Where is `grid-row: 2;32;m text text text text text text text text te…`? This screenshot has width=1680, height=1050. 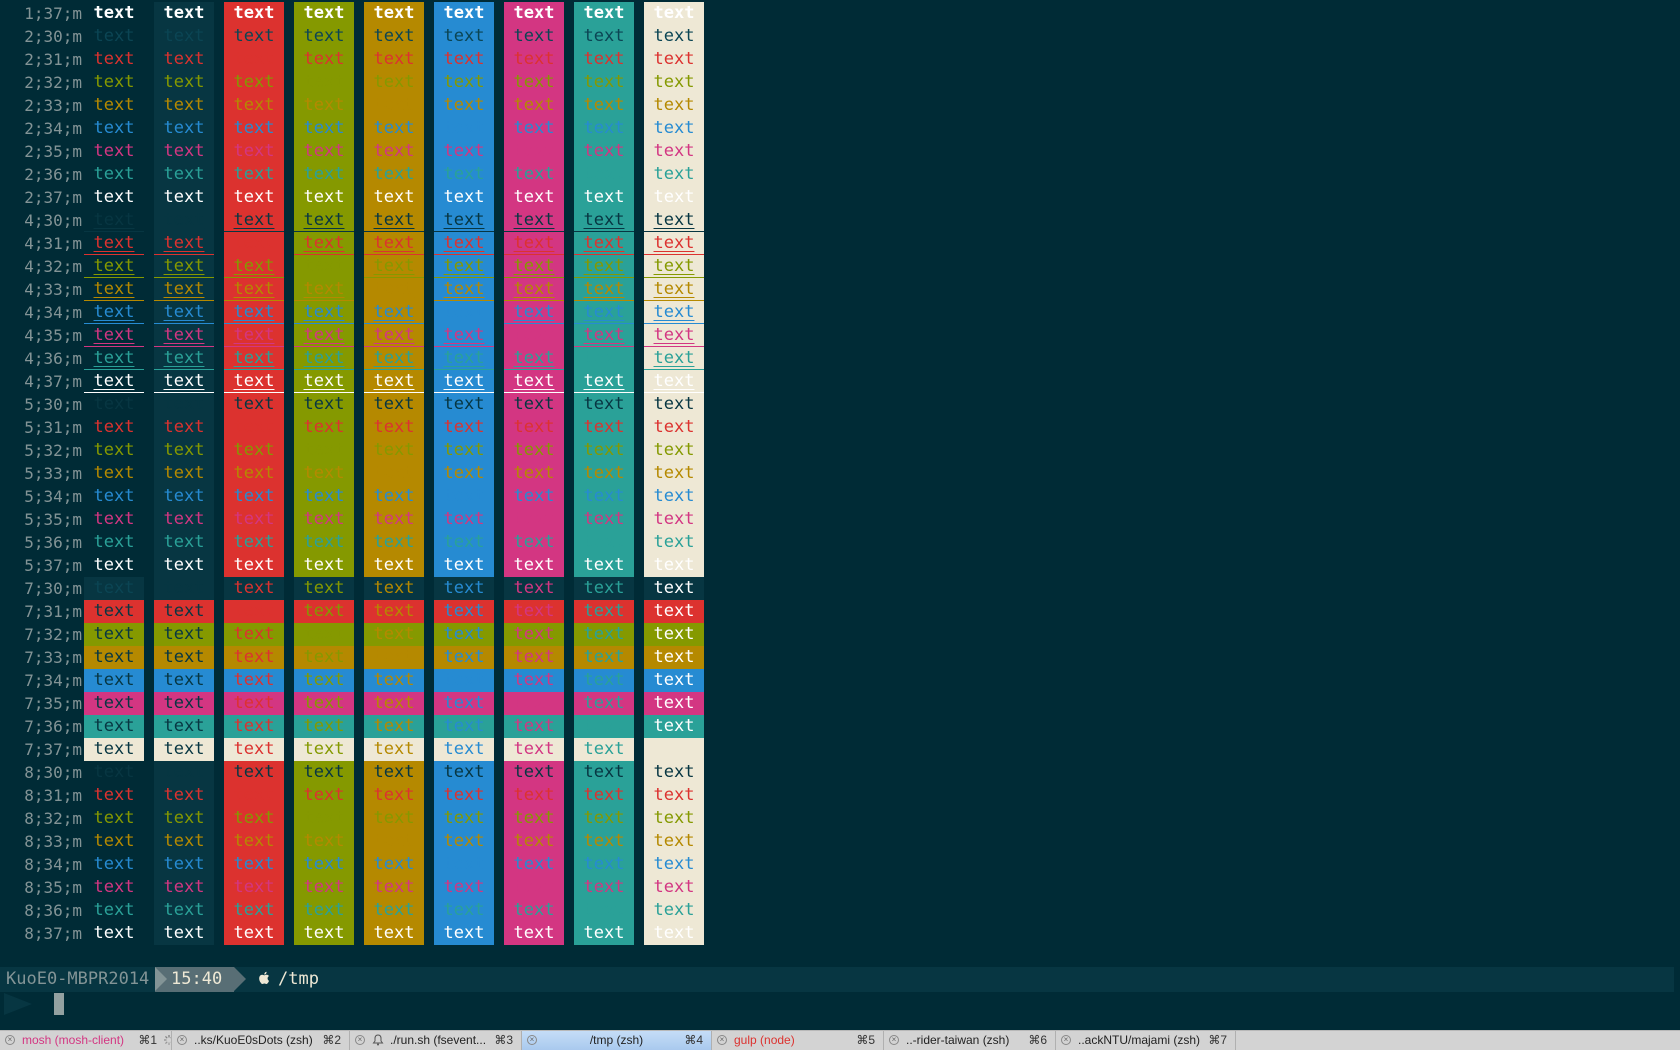
grid-row: 2;32;m text text text text text text text text te… is located at coordinates (360, 82).